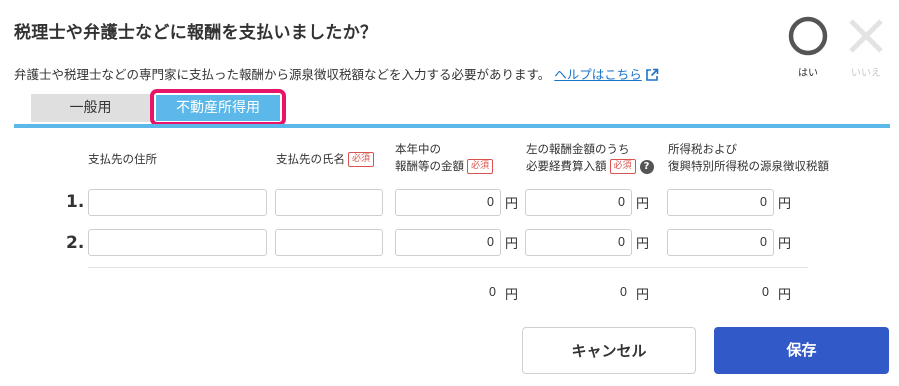  I want to click on external-link-icon, so click(652, 76).